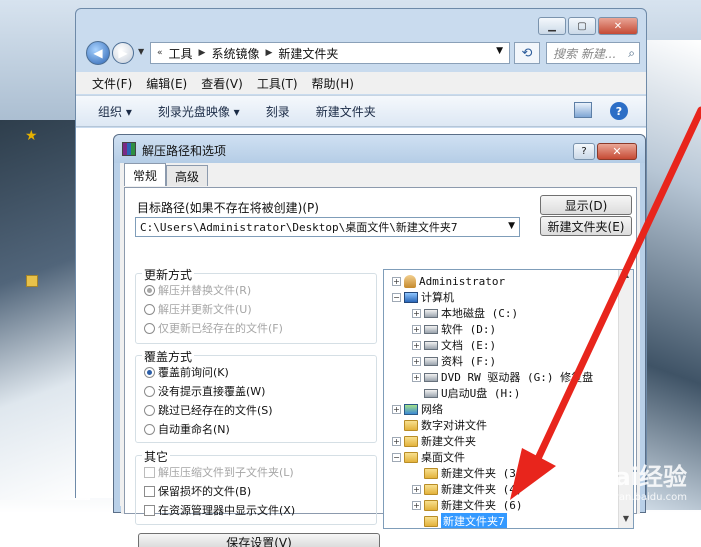  What do you see at coordinates (235, 53) in the screenshot?
I see `breadcrumb-item: 系统镜像` at bounding box center [235, 53].